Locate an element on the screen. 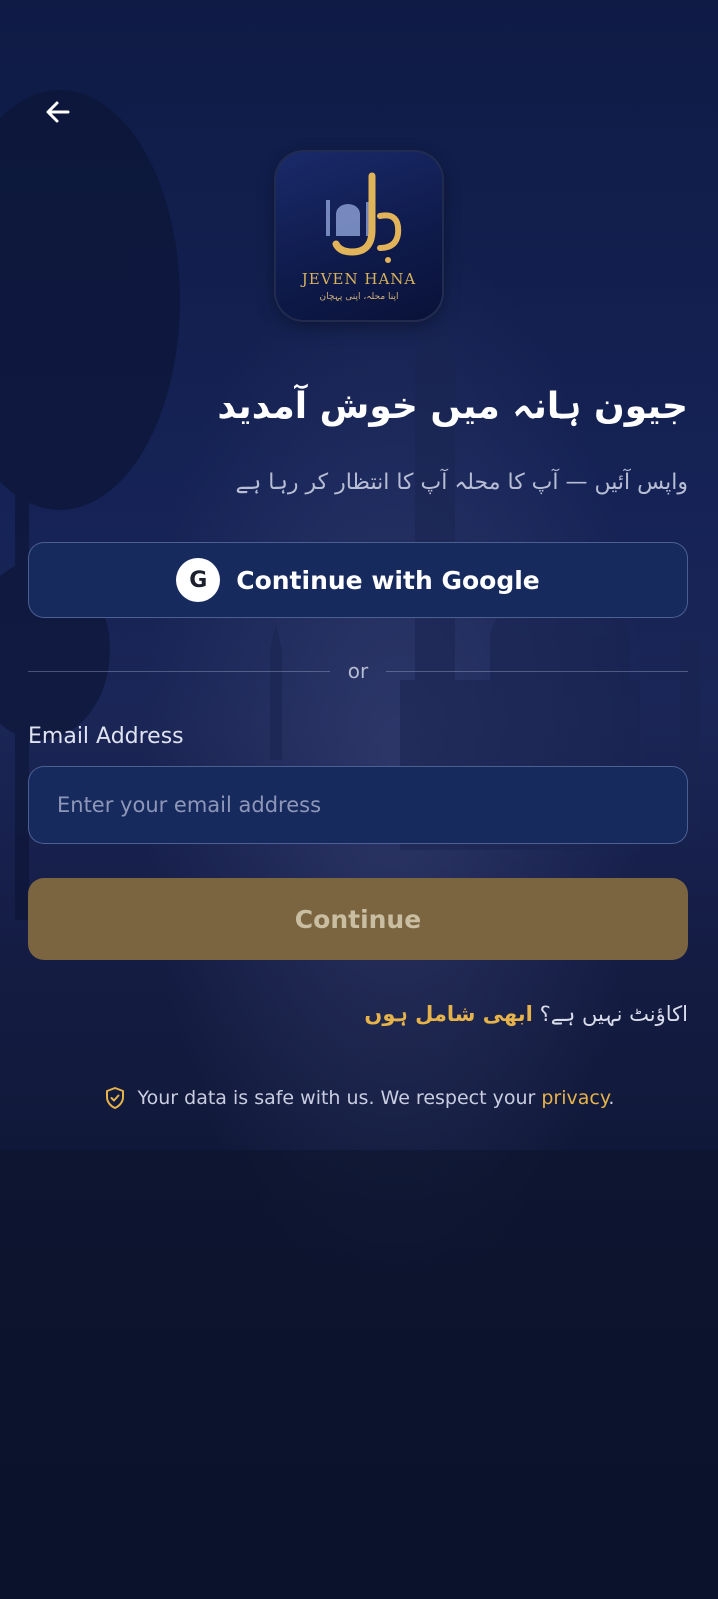  divider-line-right is located at coordinates (537, 671).